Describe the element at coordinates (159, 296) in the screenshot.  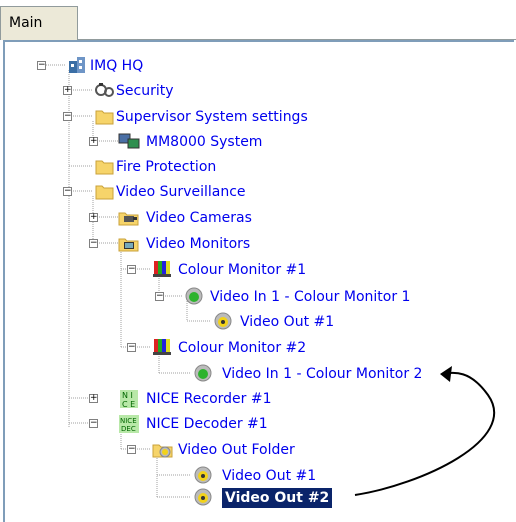
I see `collapse-video-in-1-cm1-button: −` at that location.